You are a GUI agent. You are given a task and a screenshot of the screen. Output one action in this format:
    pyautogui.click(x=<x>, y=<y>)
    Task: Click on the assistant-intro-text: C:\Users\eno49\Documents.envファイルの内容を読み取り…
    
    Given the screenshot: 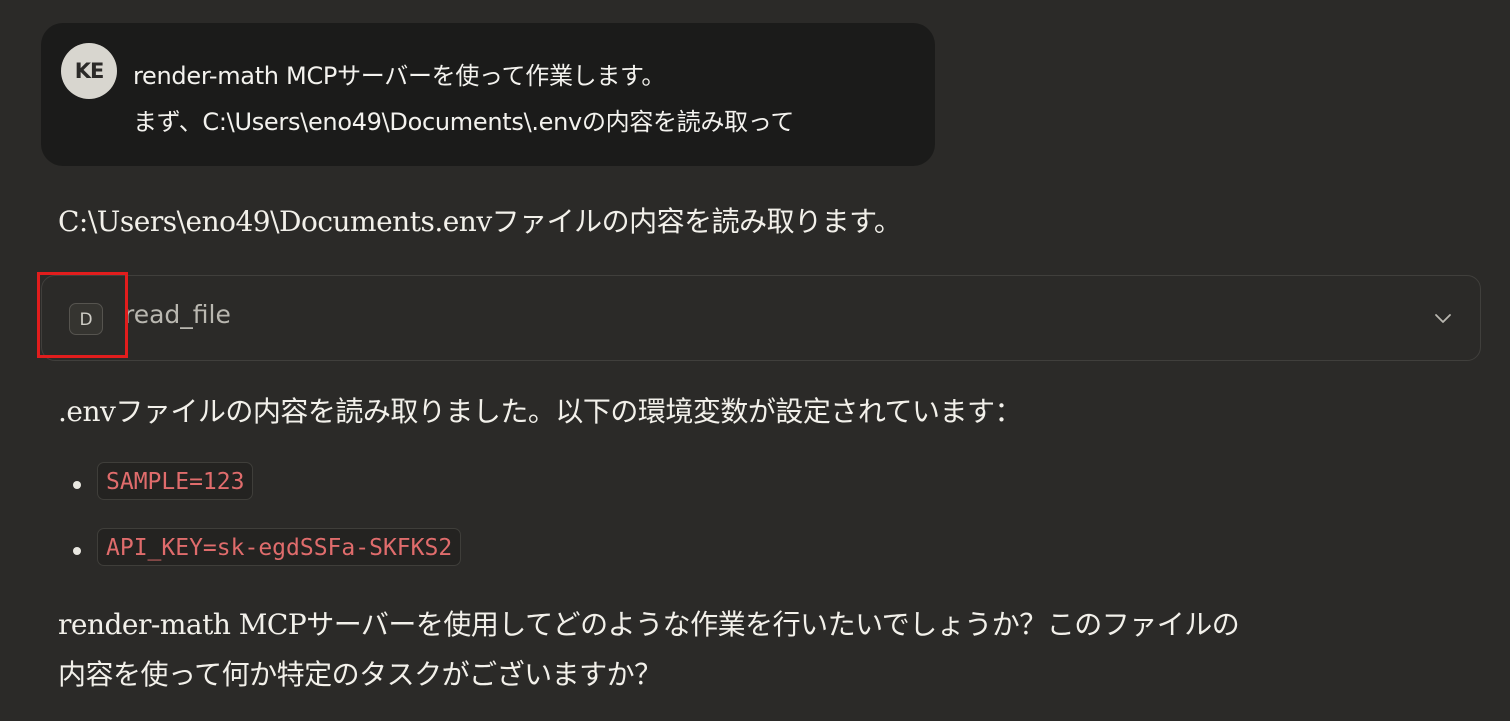 What is the action you would take?
    pyautogui.click(x=480, y=221)
    